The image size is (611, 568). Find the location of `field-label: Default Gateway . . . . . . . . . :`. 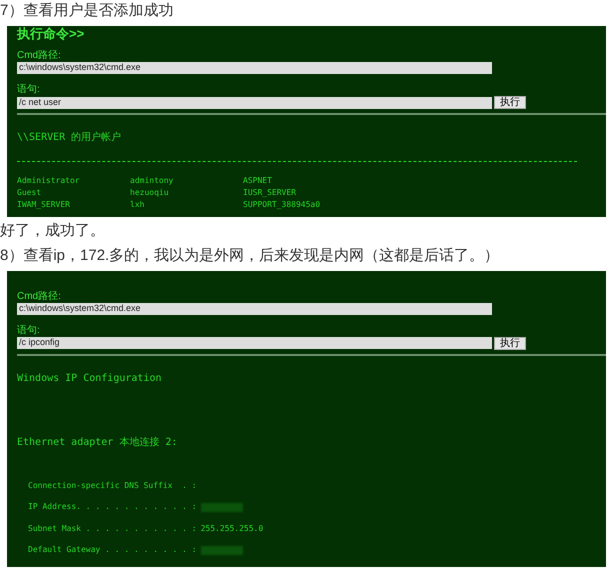

field-label: Default Gateway . . . . . . . . . : is located at coordinates (112, 550).